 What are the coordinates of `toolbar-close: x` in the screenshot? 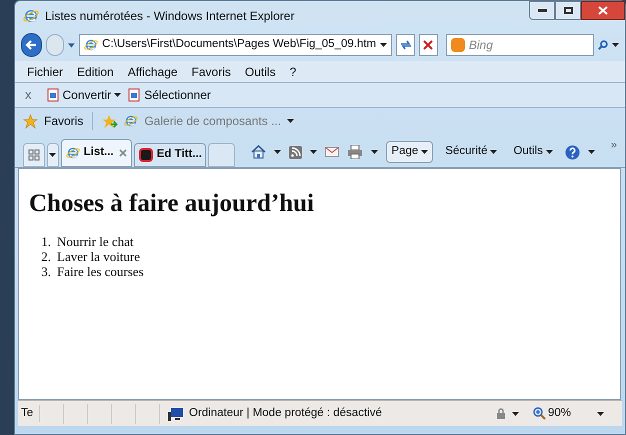 It's located at (28, 95).